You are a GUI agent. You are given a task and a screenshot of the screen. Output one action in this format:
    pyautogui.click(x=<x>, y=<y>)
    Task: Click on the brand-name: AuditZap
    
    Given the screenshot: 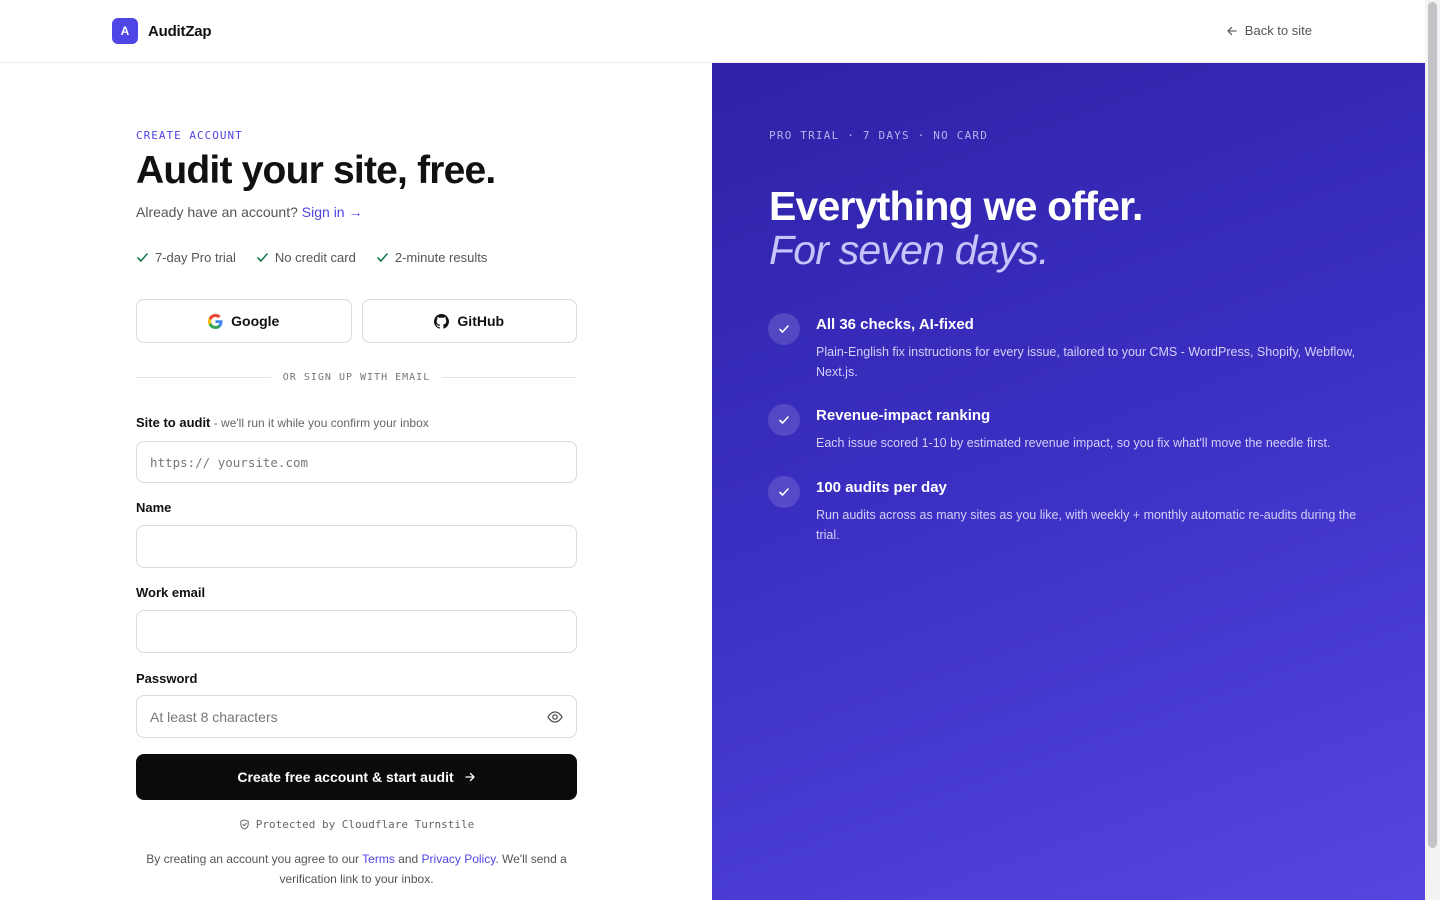 What is the action you would take?
    pyautogui.click(x=180, y=31)
    